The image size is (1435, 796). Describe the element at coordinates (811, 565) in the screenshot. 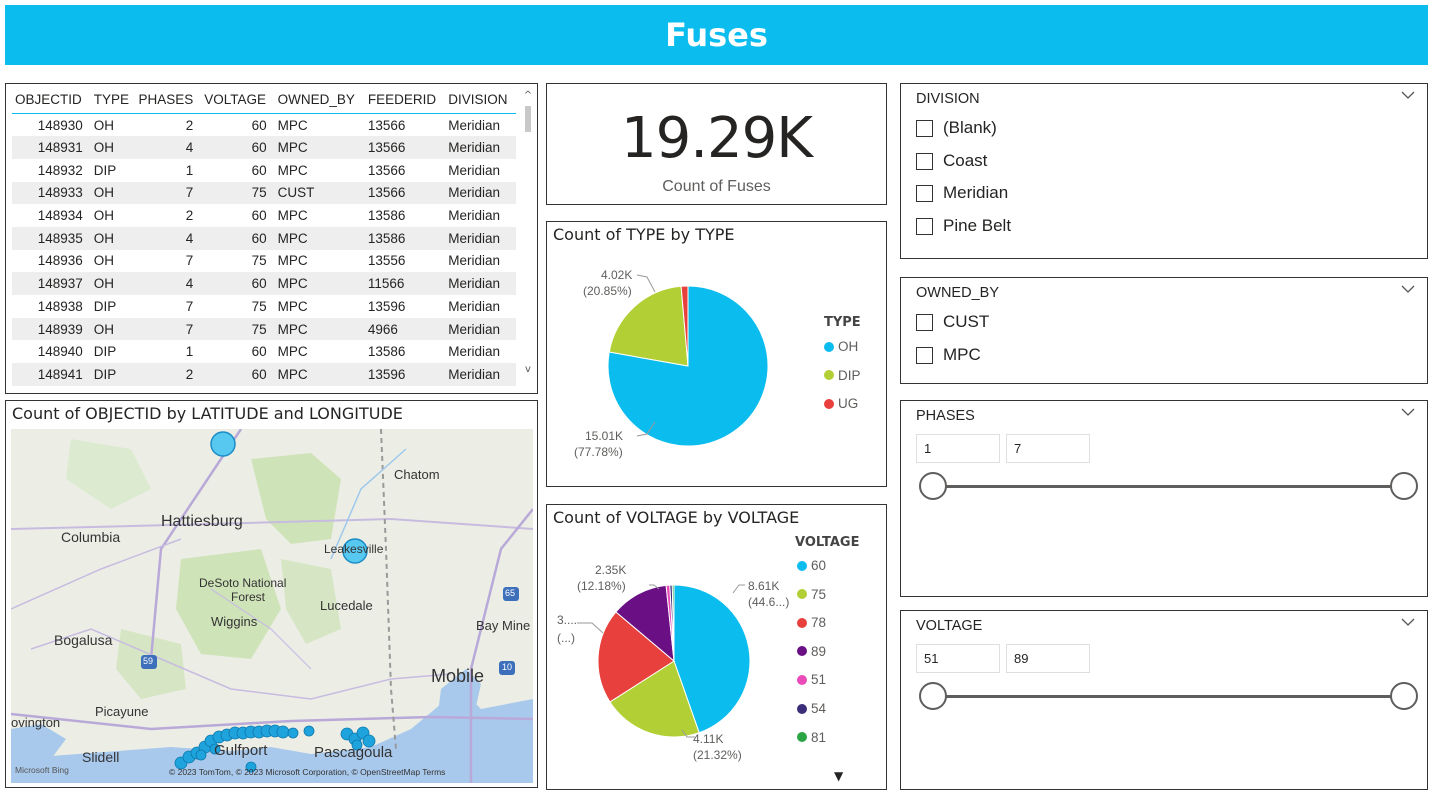

I see `voltage-legend-item: 60` at that location.